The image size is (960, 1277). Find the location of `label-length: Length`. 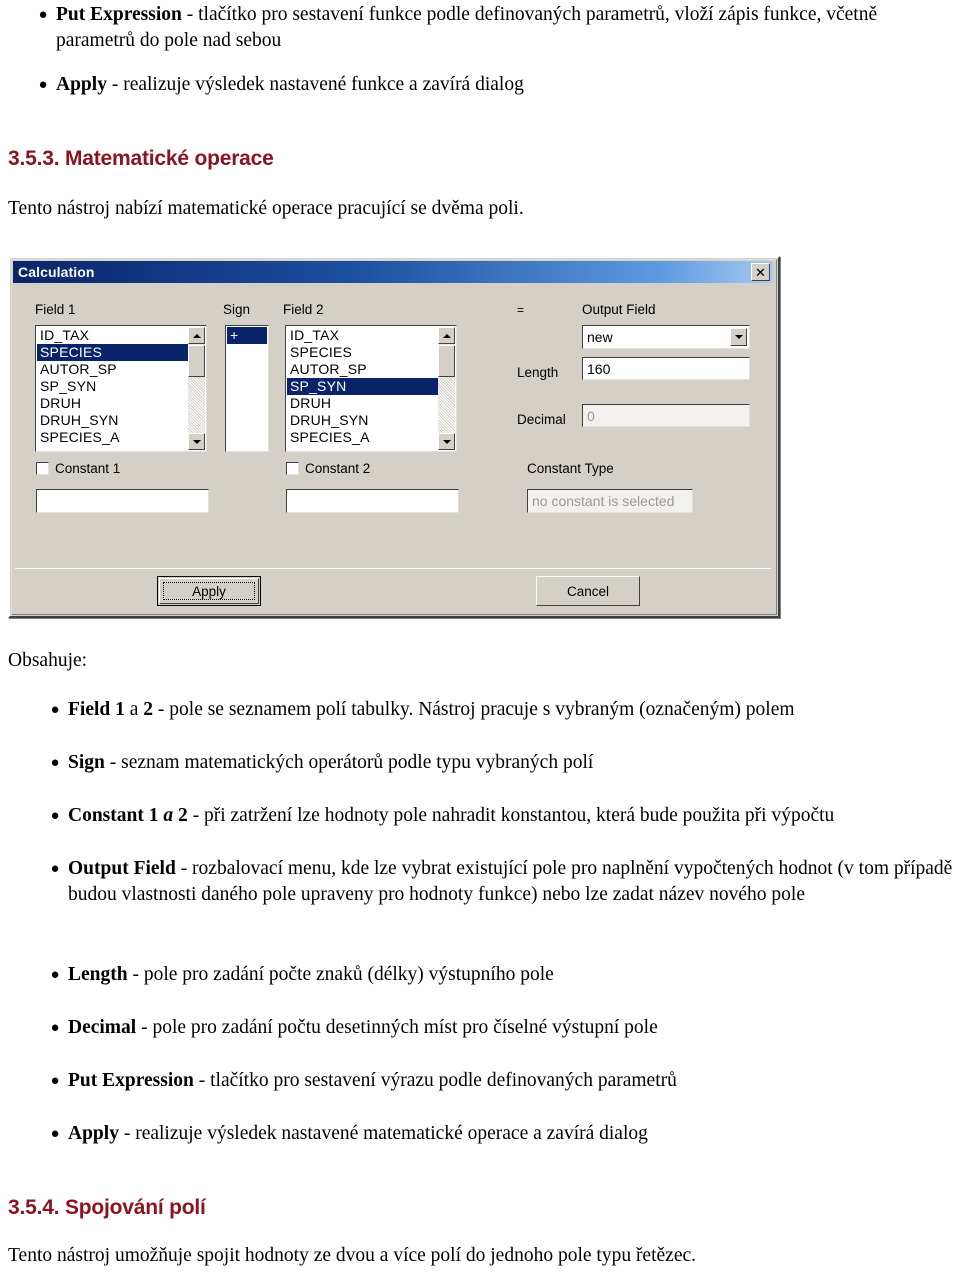

label-length: Length is located at coordinates (538, 372).